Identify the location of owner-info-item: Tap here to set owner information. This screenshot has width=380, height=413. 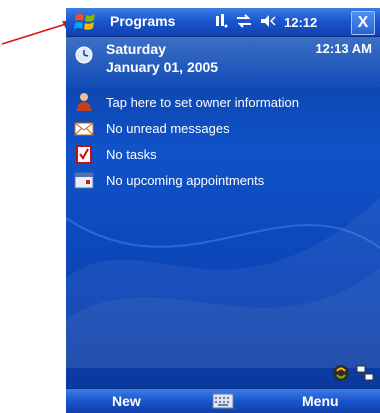
(223, 102).